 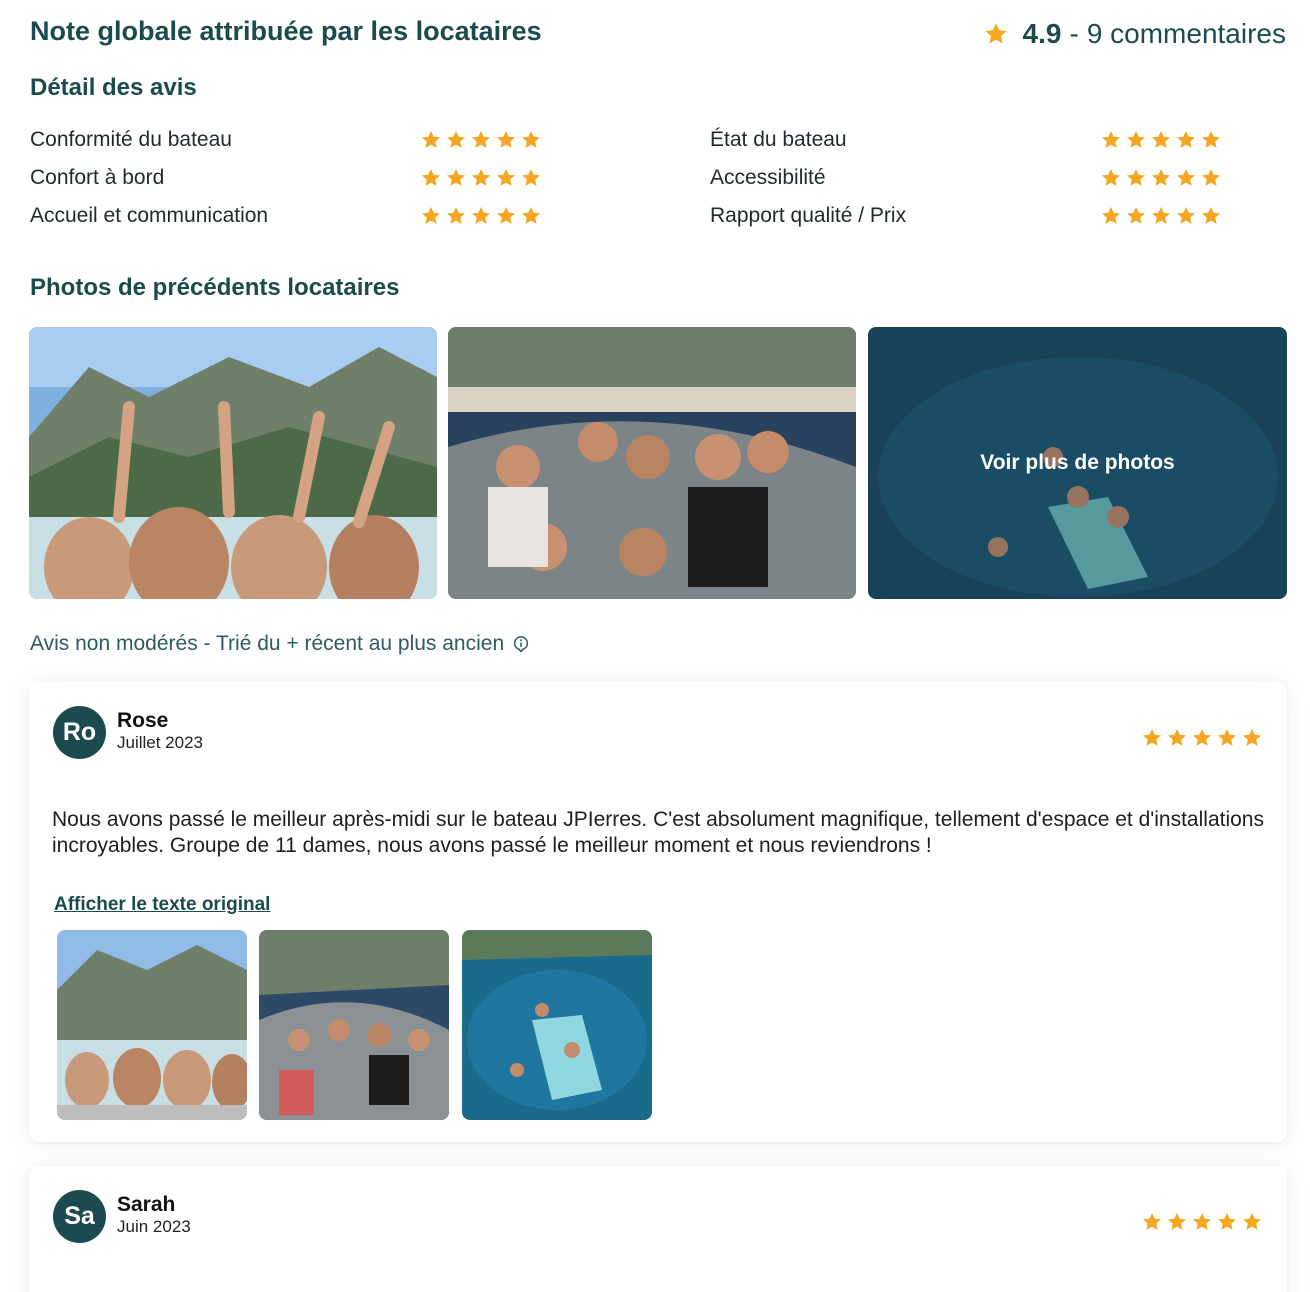 What do you see at coordinates (162, 905) in the screenshot?
I see `show-original-link: Afficher le texte original` at bounding box center [162, 905].